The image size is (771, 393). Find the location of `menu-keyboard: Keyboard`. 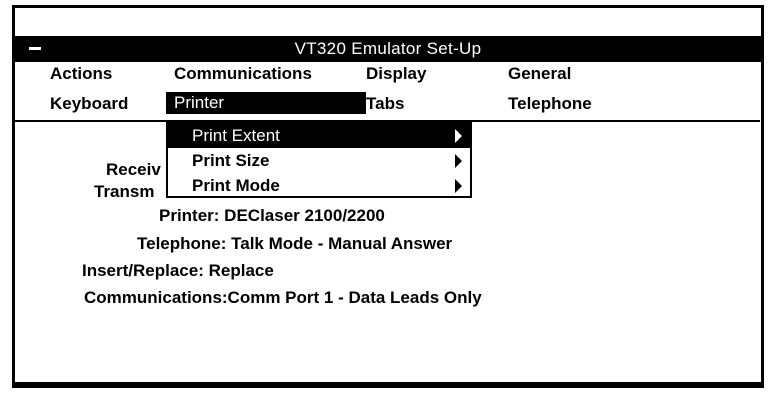

menu-keyboard: Keyboard is located at coordinates (89, 104).